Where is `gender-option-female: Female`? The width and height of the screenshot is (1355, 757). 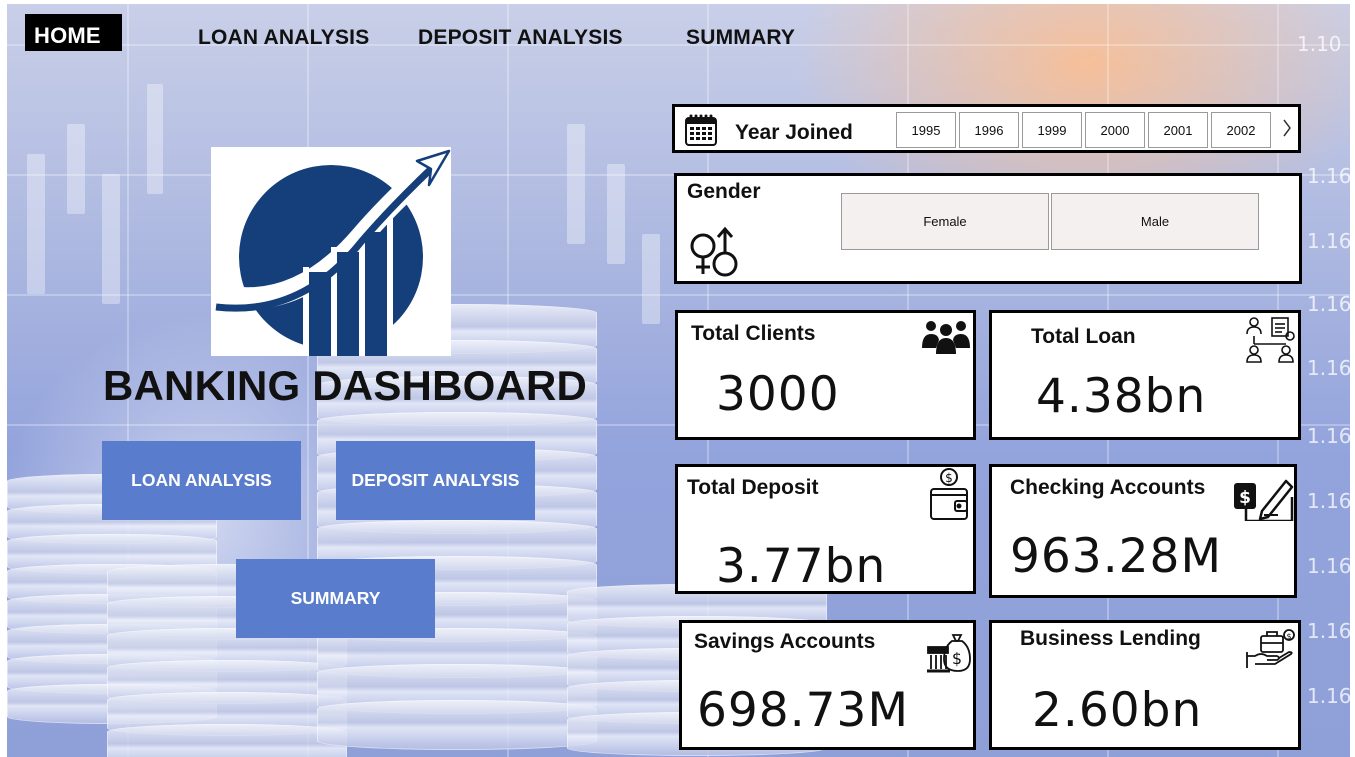 gender-option-female: Female is located at coordinates (945, 221).